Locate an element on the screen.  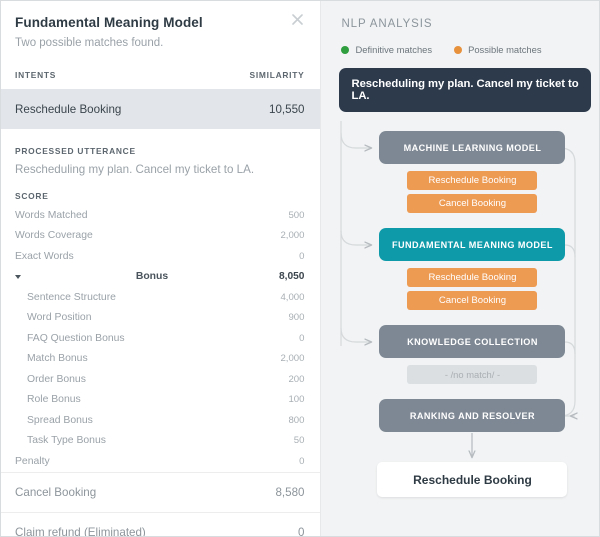
intent-score: 0 is located at coordinates (301, 531).